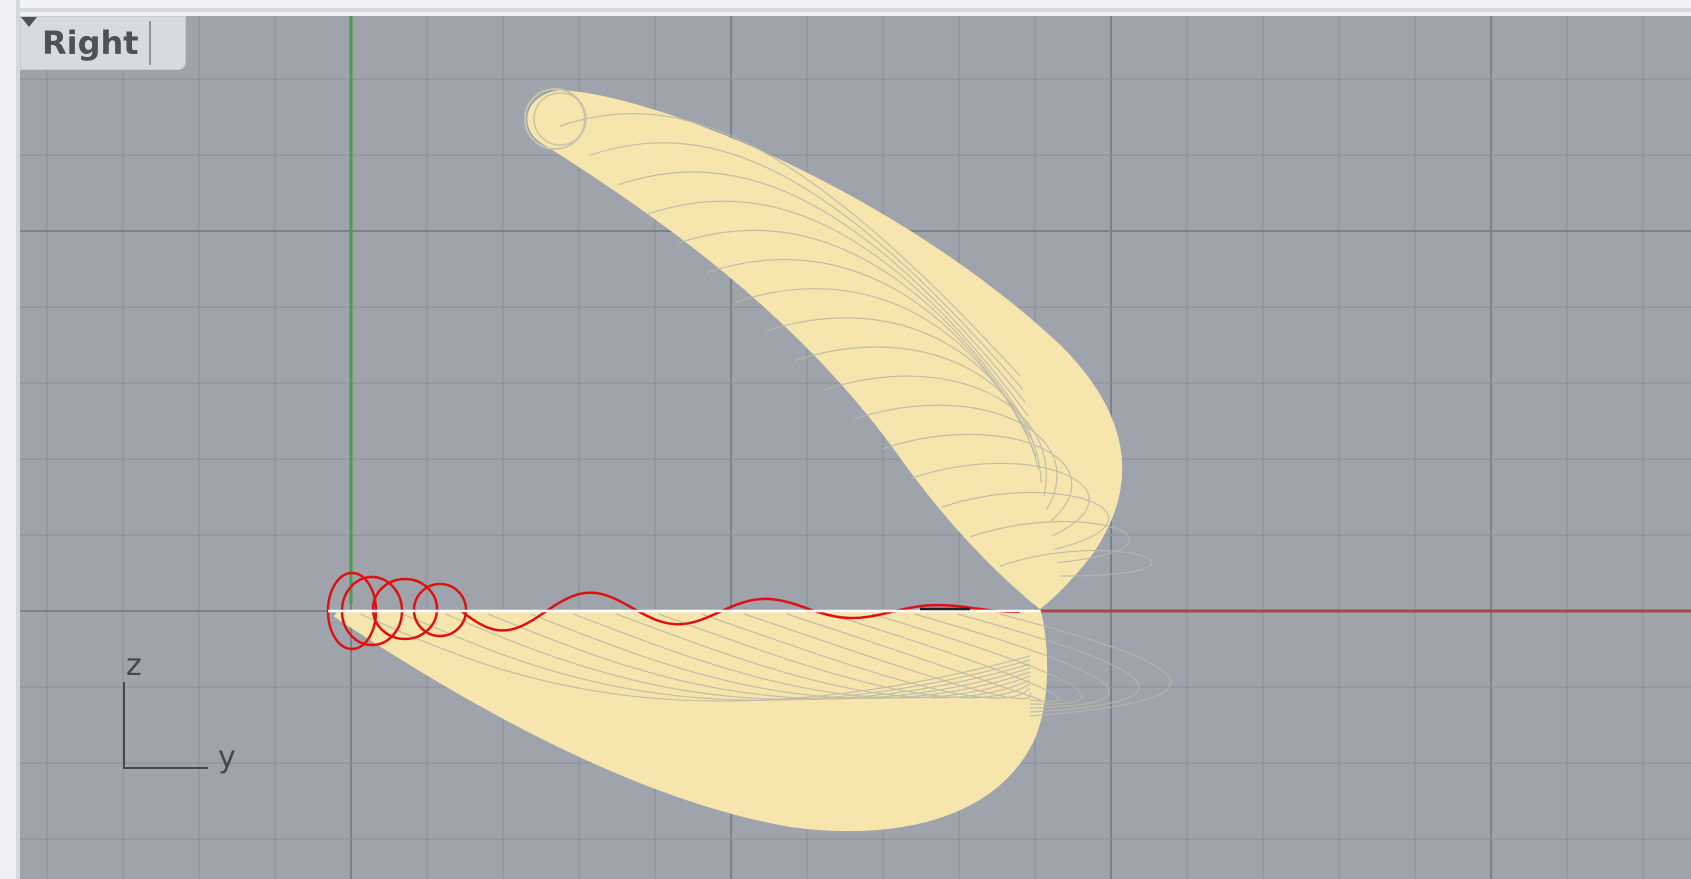 This screenshot has width=1691, height=879. What do you see at coordinates (10, 439) in the screenshot?
I see `left-panel-edge` at bounding box center [10, 439].